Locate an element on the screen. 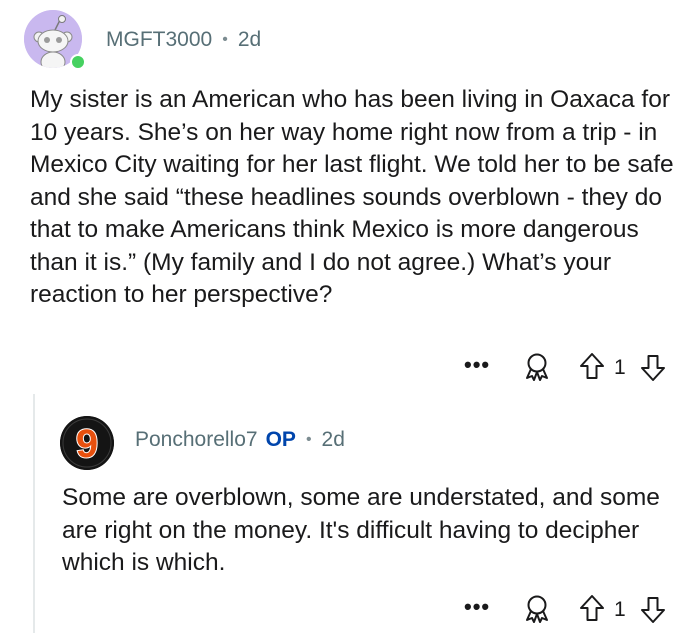  reply-avatar: 9 is located at coordinates (87, 443).